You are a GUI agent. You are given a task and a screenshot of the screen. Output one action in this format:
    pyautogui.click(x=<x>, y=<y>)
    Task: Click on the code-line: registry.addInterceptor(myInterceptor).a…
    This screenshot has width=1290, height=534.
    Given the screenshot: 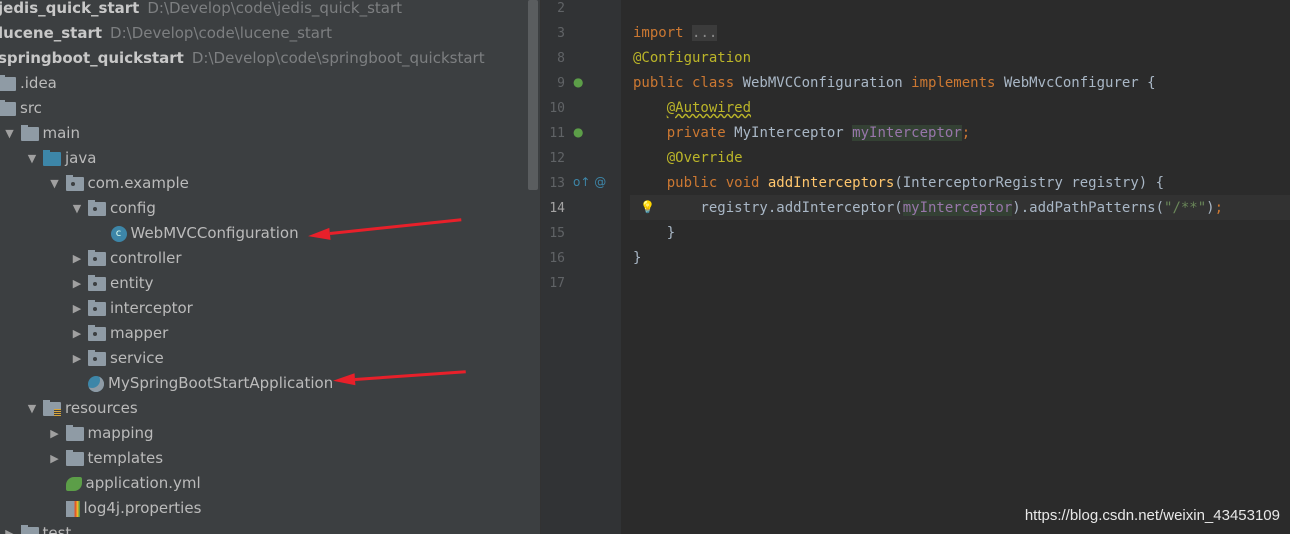 What is the action you would take?
    pyautogui.click(x=928, y=208)
    